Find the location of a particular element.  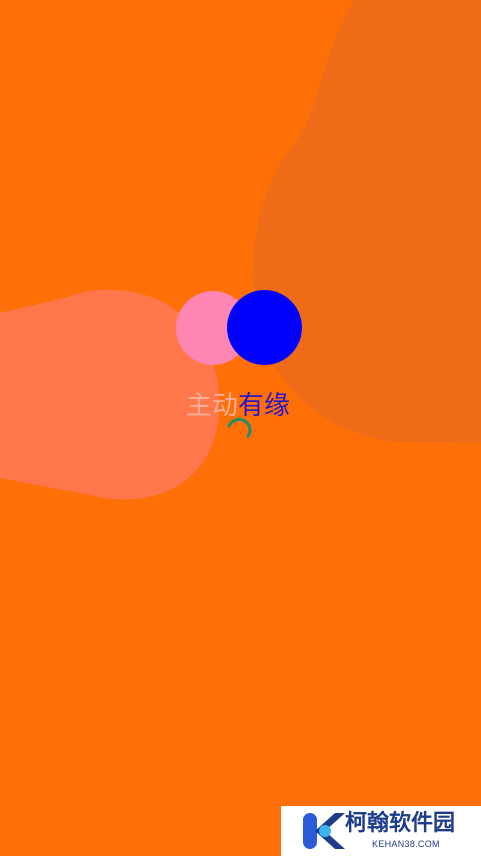

logo-blue-circle is located at coordinates (264, 327).